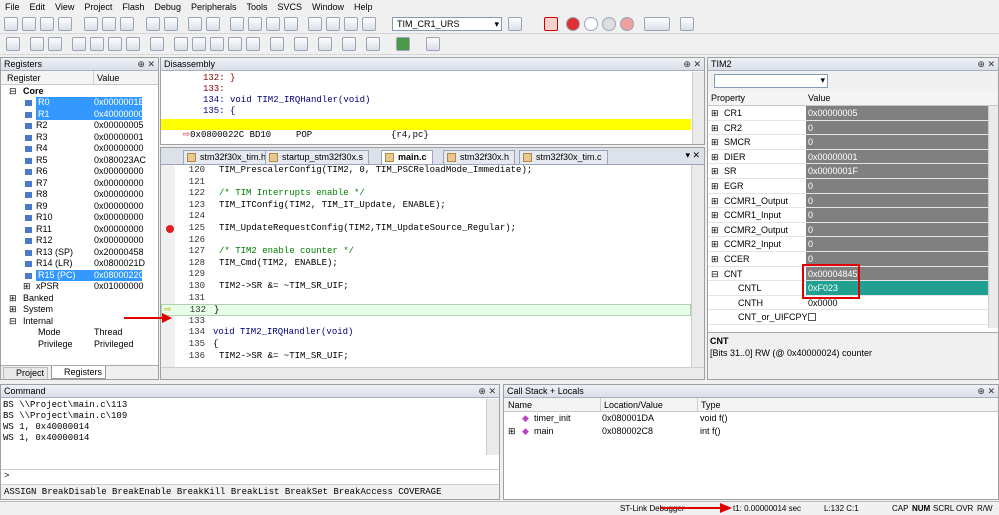 This screenshot has width=999, height=515. What do you see at coordinates (692, 155) in the screenshot?
I see `close-icon: ▾ ✕` at bounding box center [692, 155].